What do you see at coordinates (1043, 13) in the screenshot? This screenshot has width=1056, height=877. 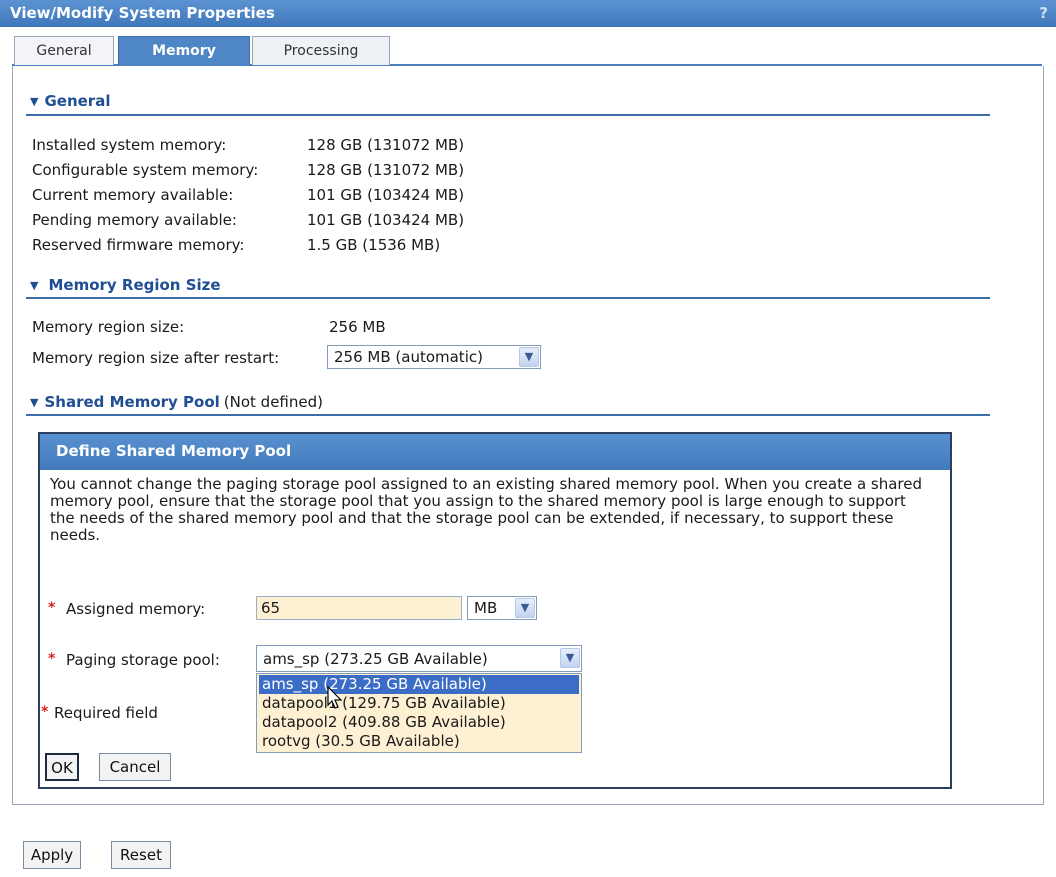 I see `help-icon: ?` at bounding box center [1043, 13].